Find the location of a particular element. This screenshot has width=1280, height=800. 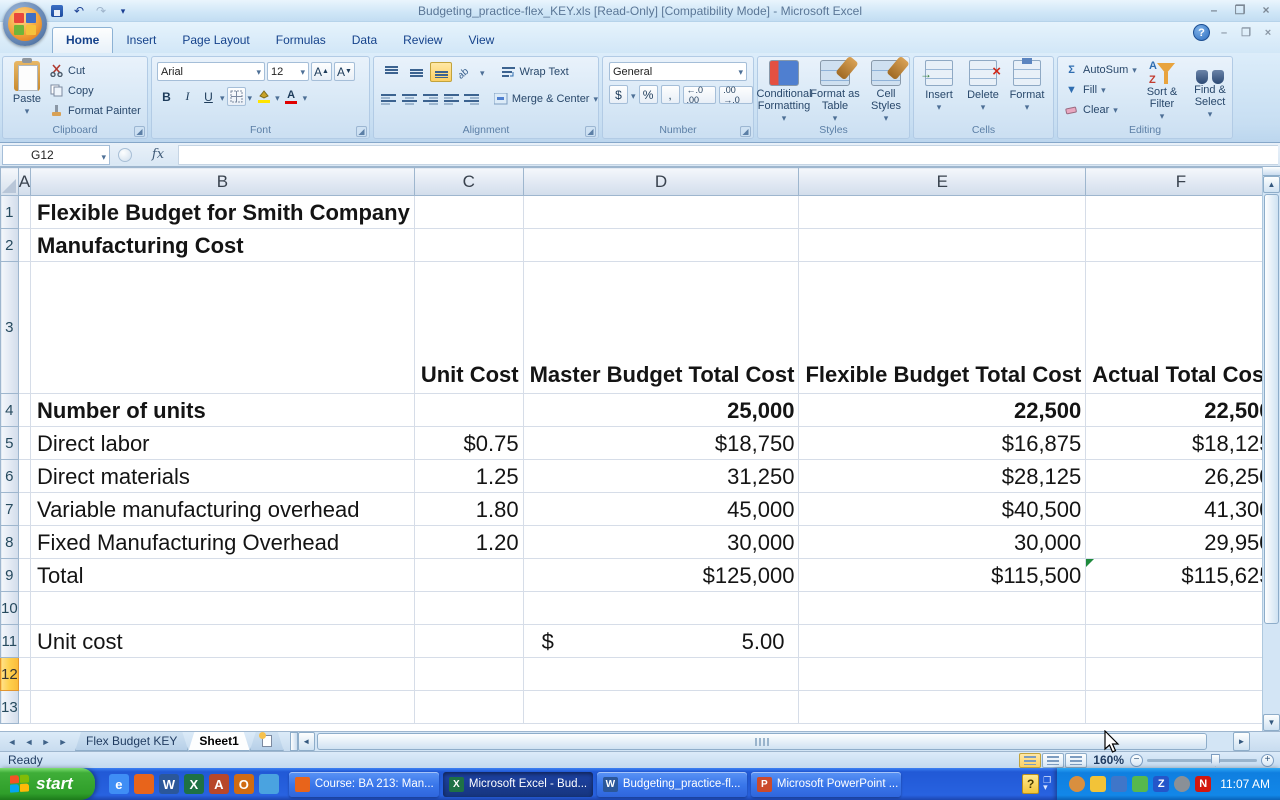

paste-dropdown-icon is located at coordinates (27, 111).